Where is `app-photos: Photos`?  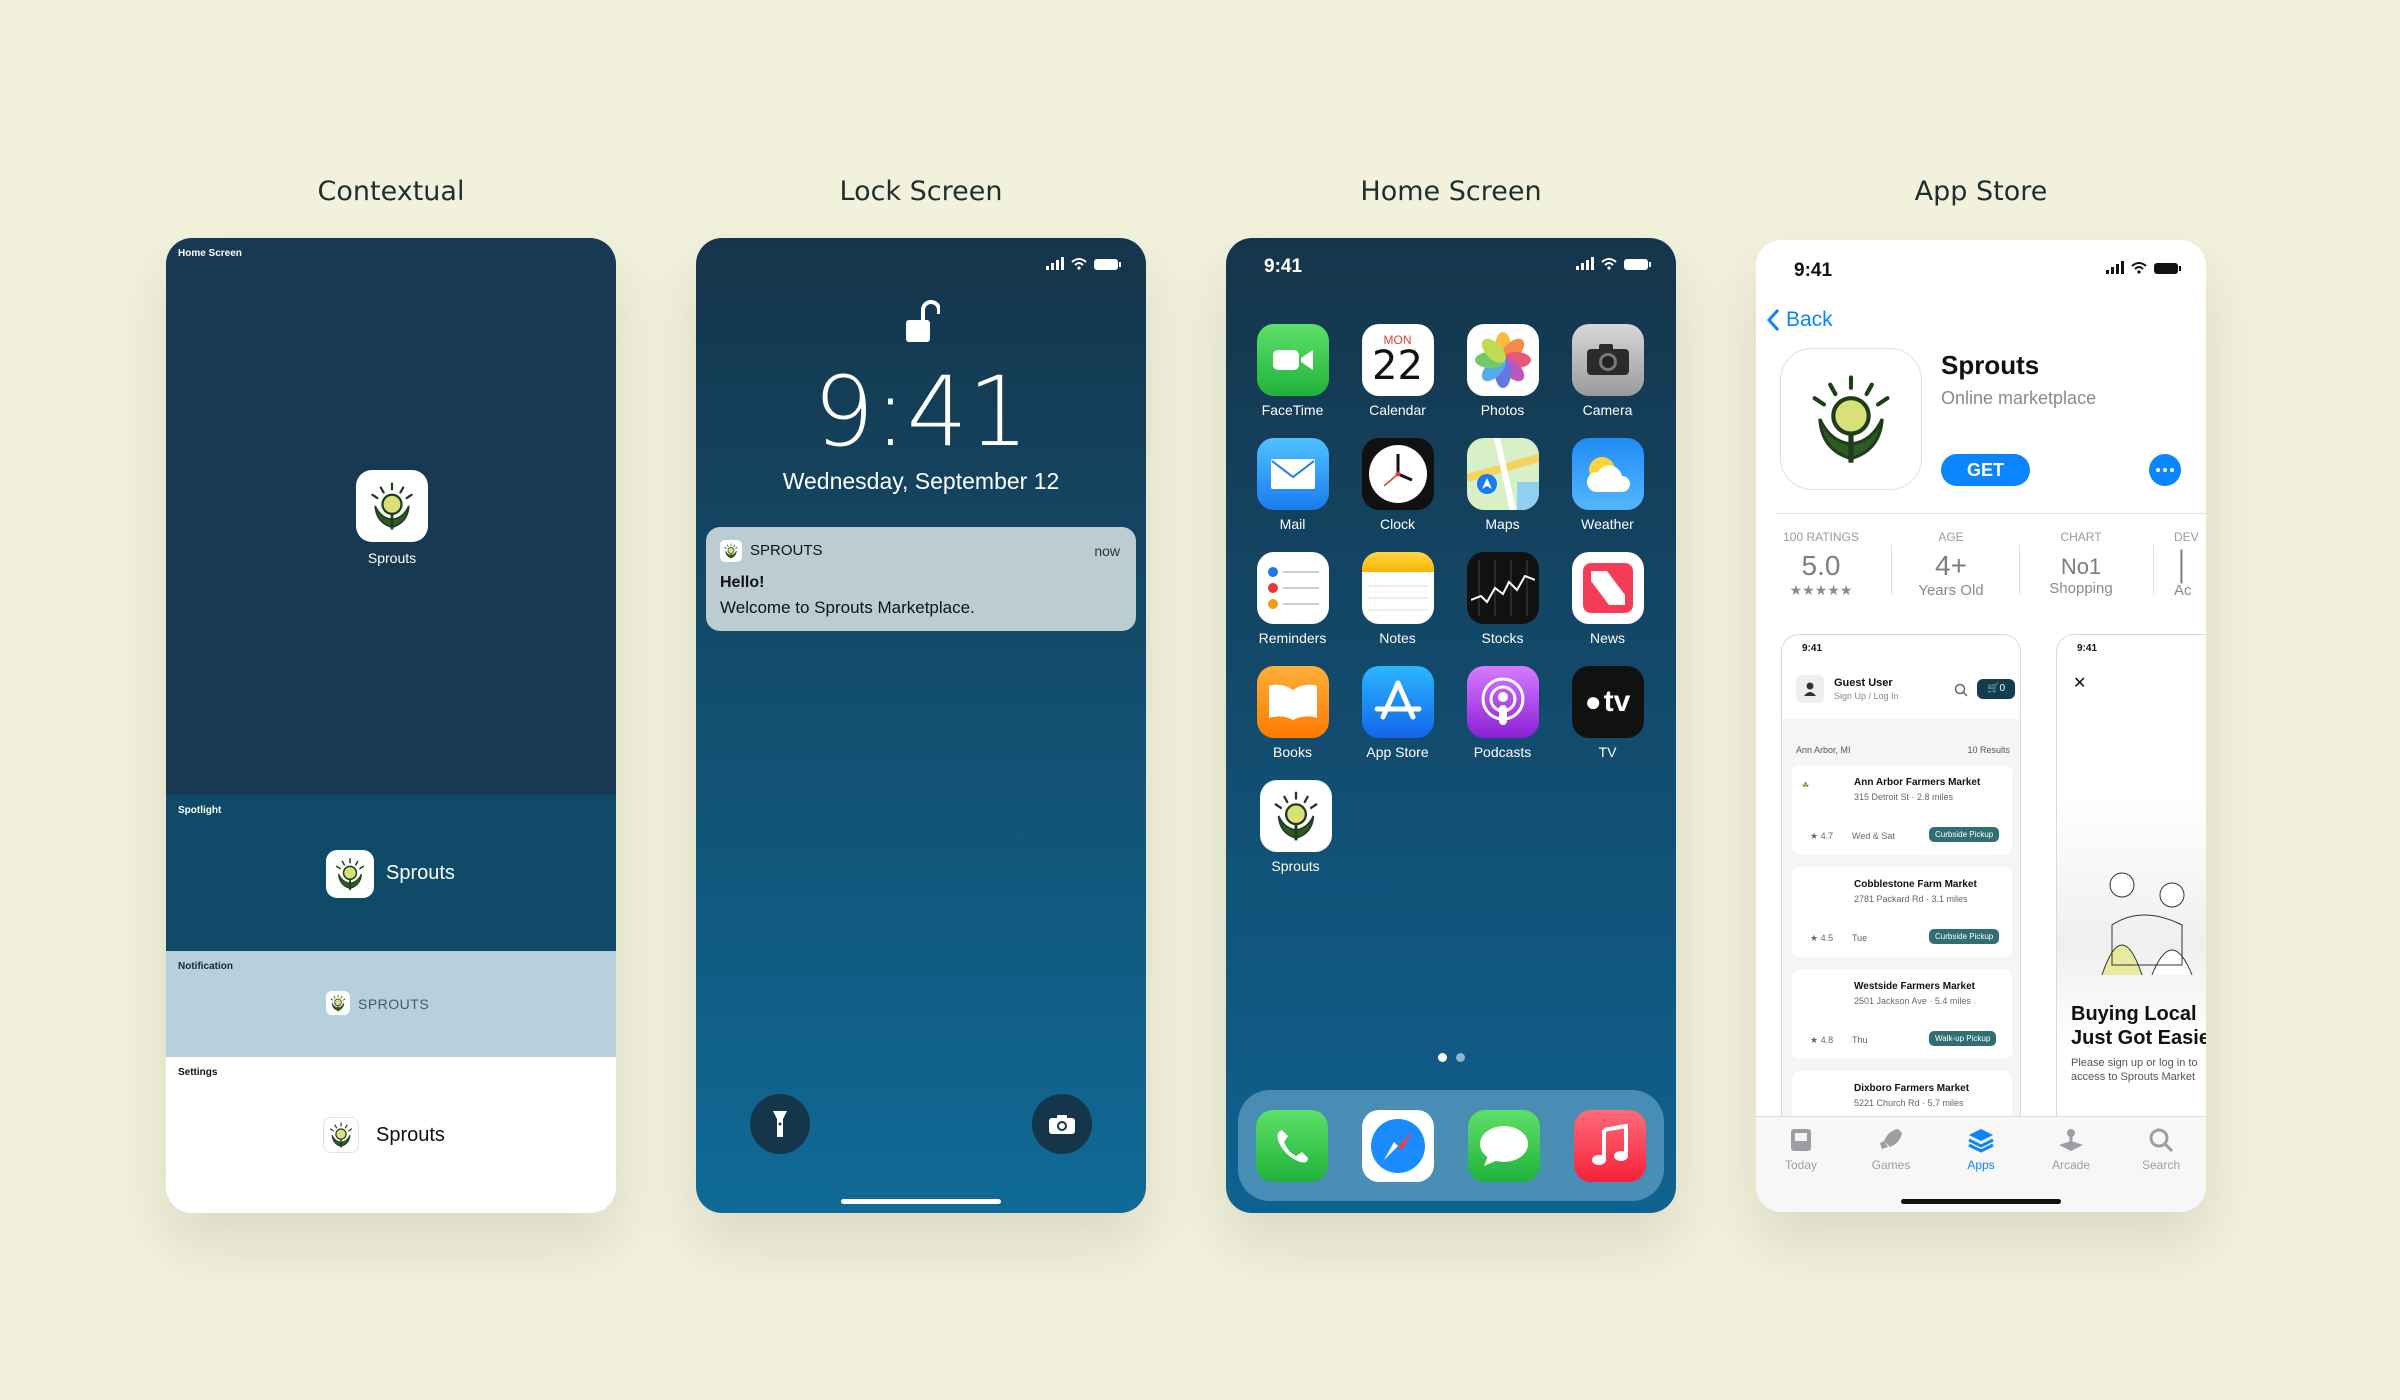
app-photos: Photos is located at coordinates (1502, 371).